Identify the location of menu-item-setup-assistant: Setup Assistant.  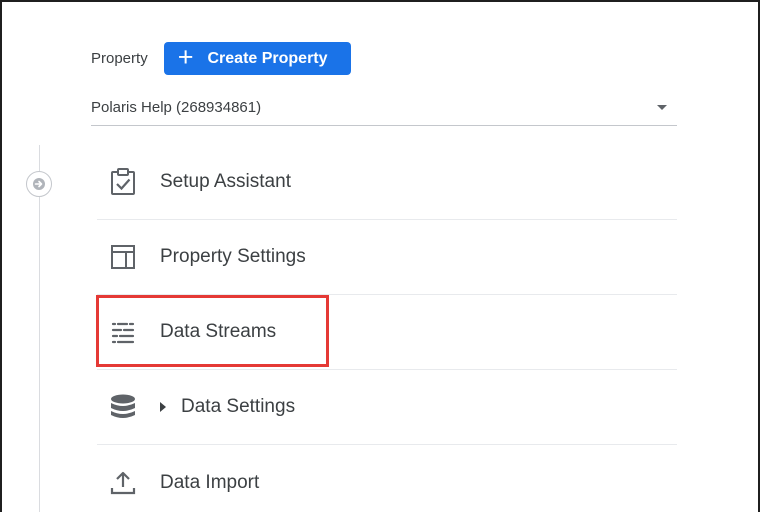
(387, 182).